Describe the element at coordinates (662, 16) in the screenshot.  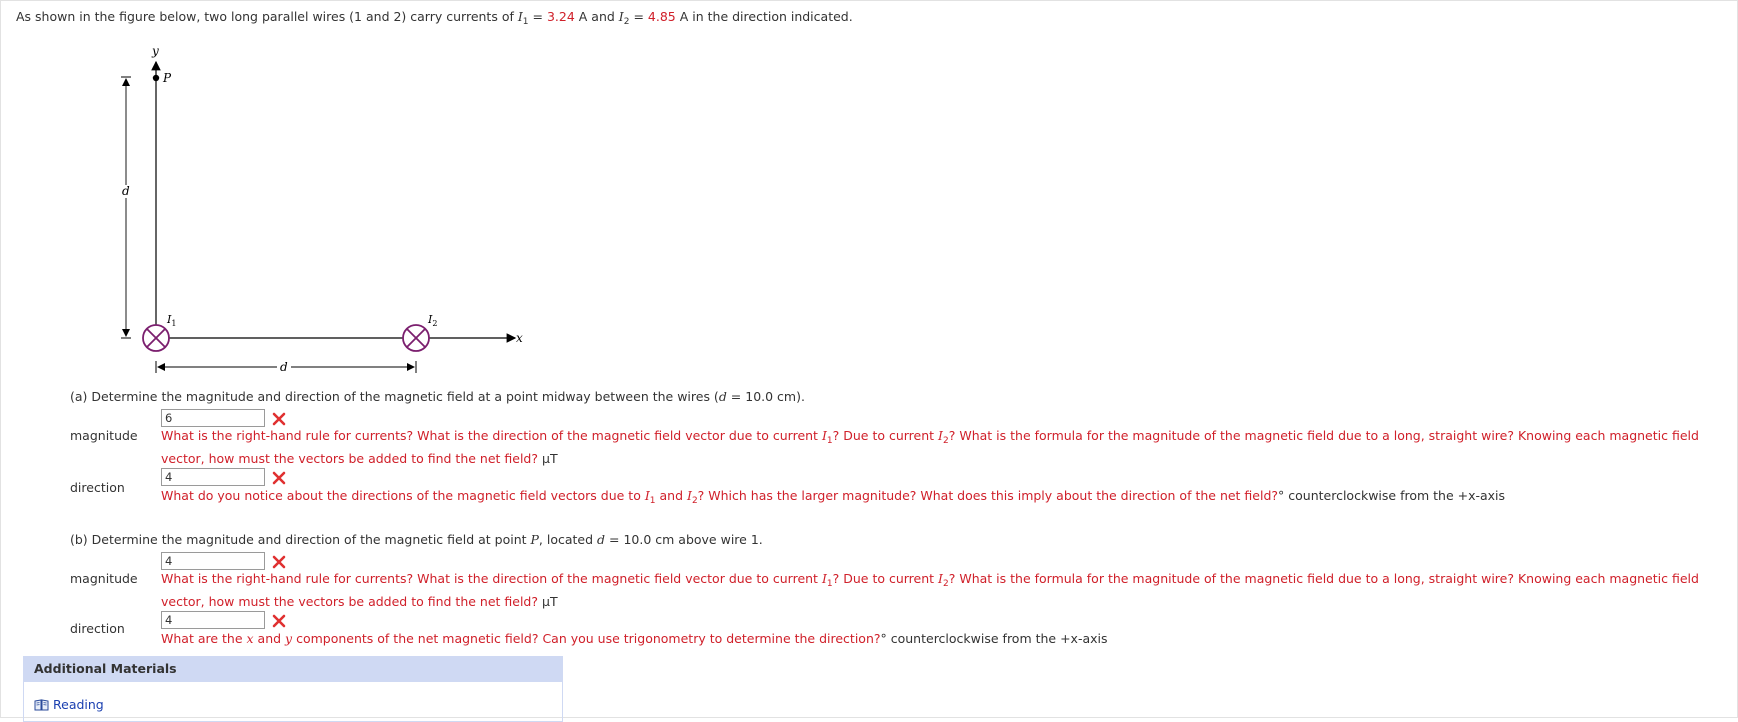
I see `I2-value: 4.85` at that location.